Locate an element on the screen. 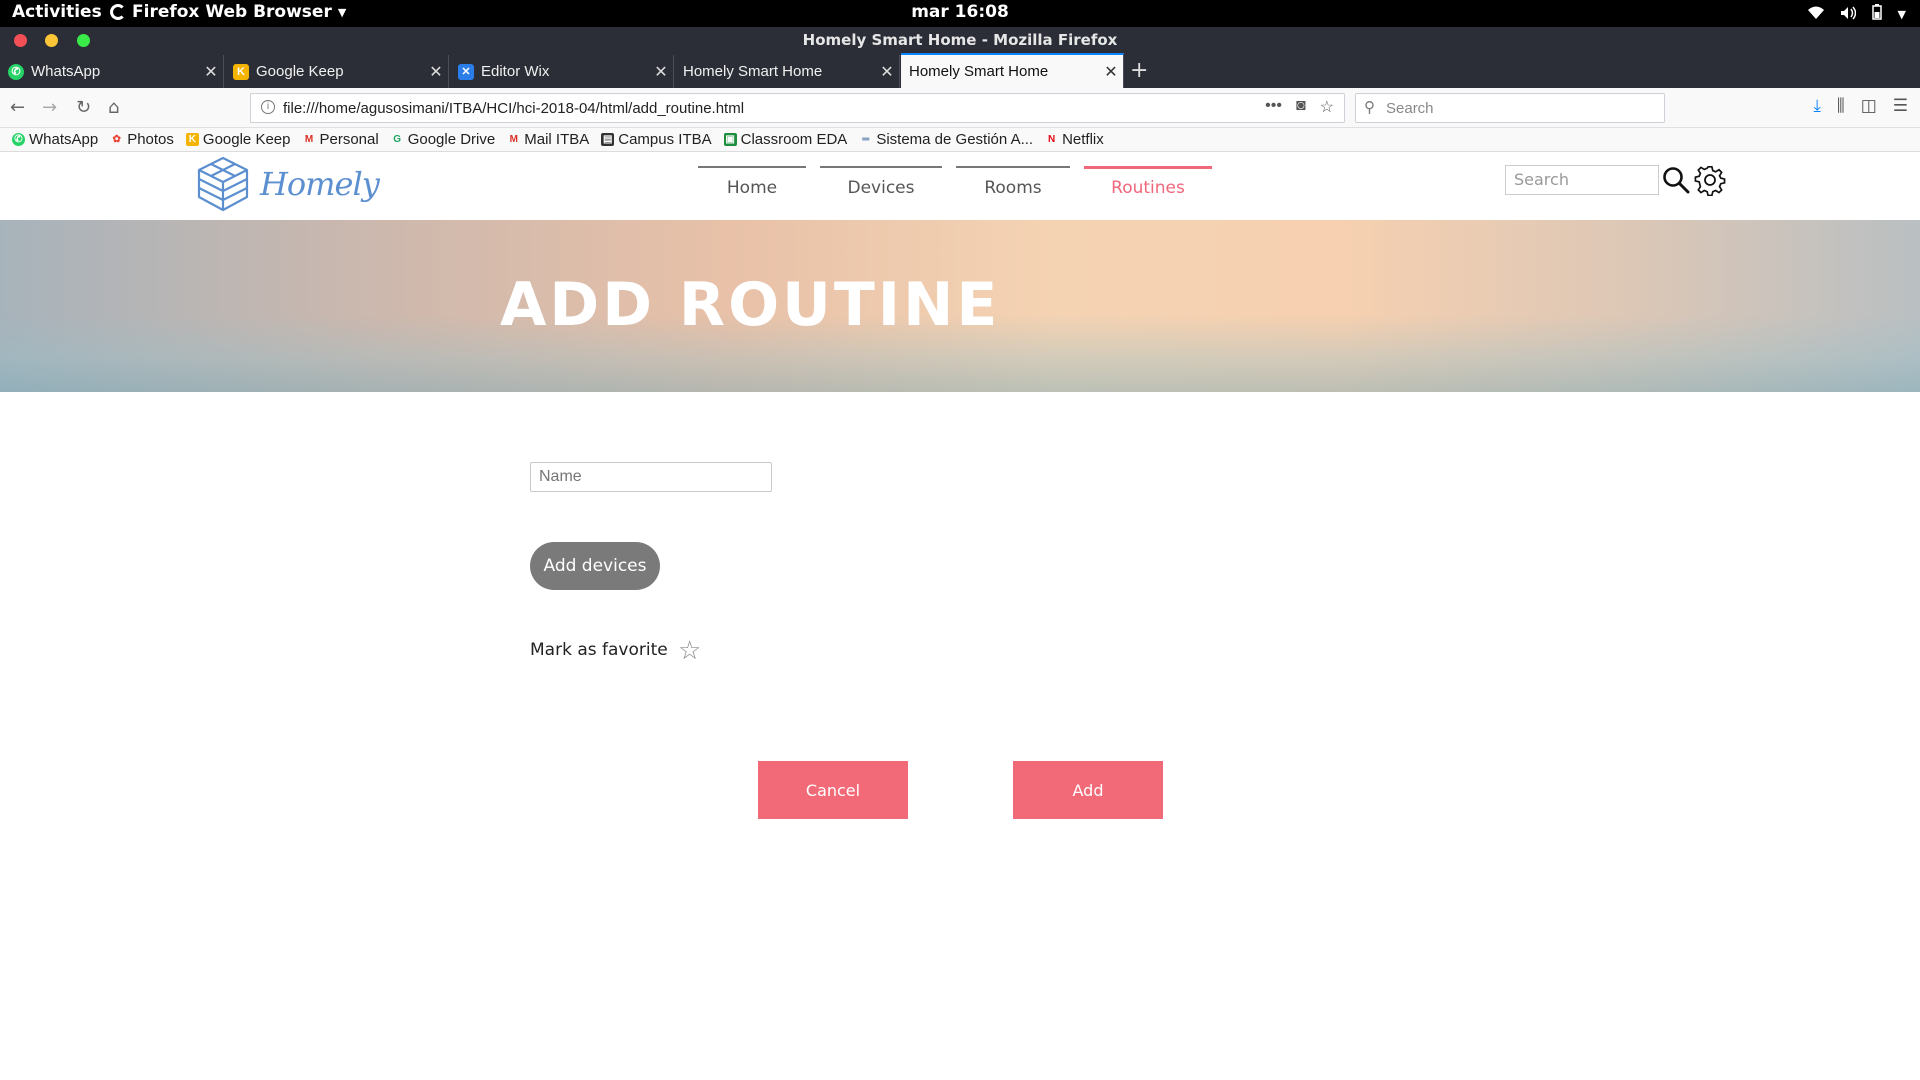 The height and width of the screenshot is (1080, 1920). favorite-label: Mark as favorite is located at coordinates (599, 650).